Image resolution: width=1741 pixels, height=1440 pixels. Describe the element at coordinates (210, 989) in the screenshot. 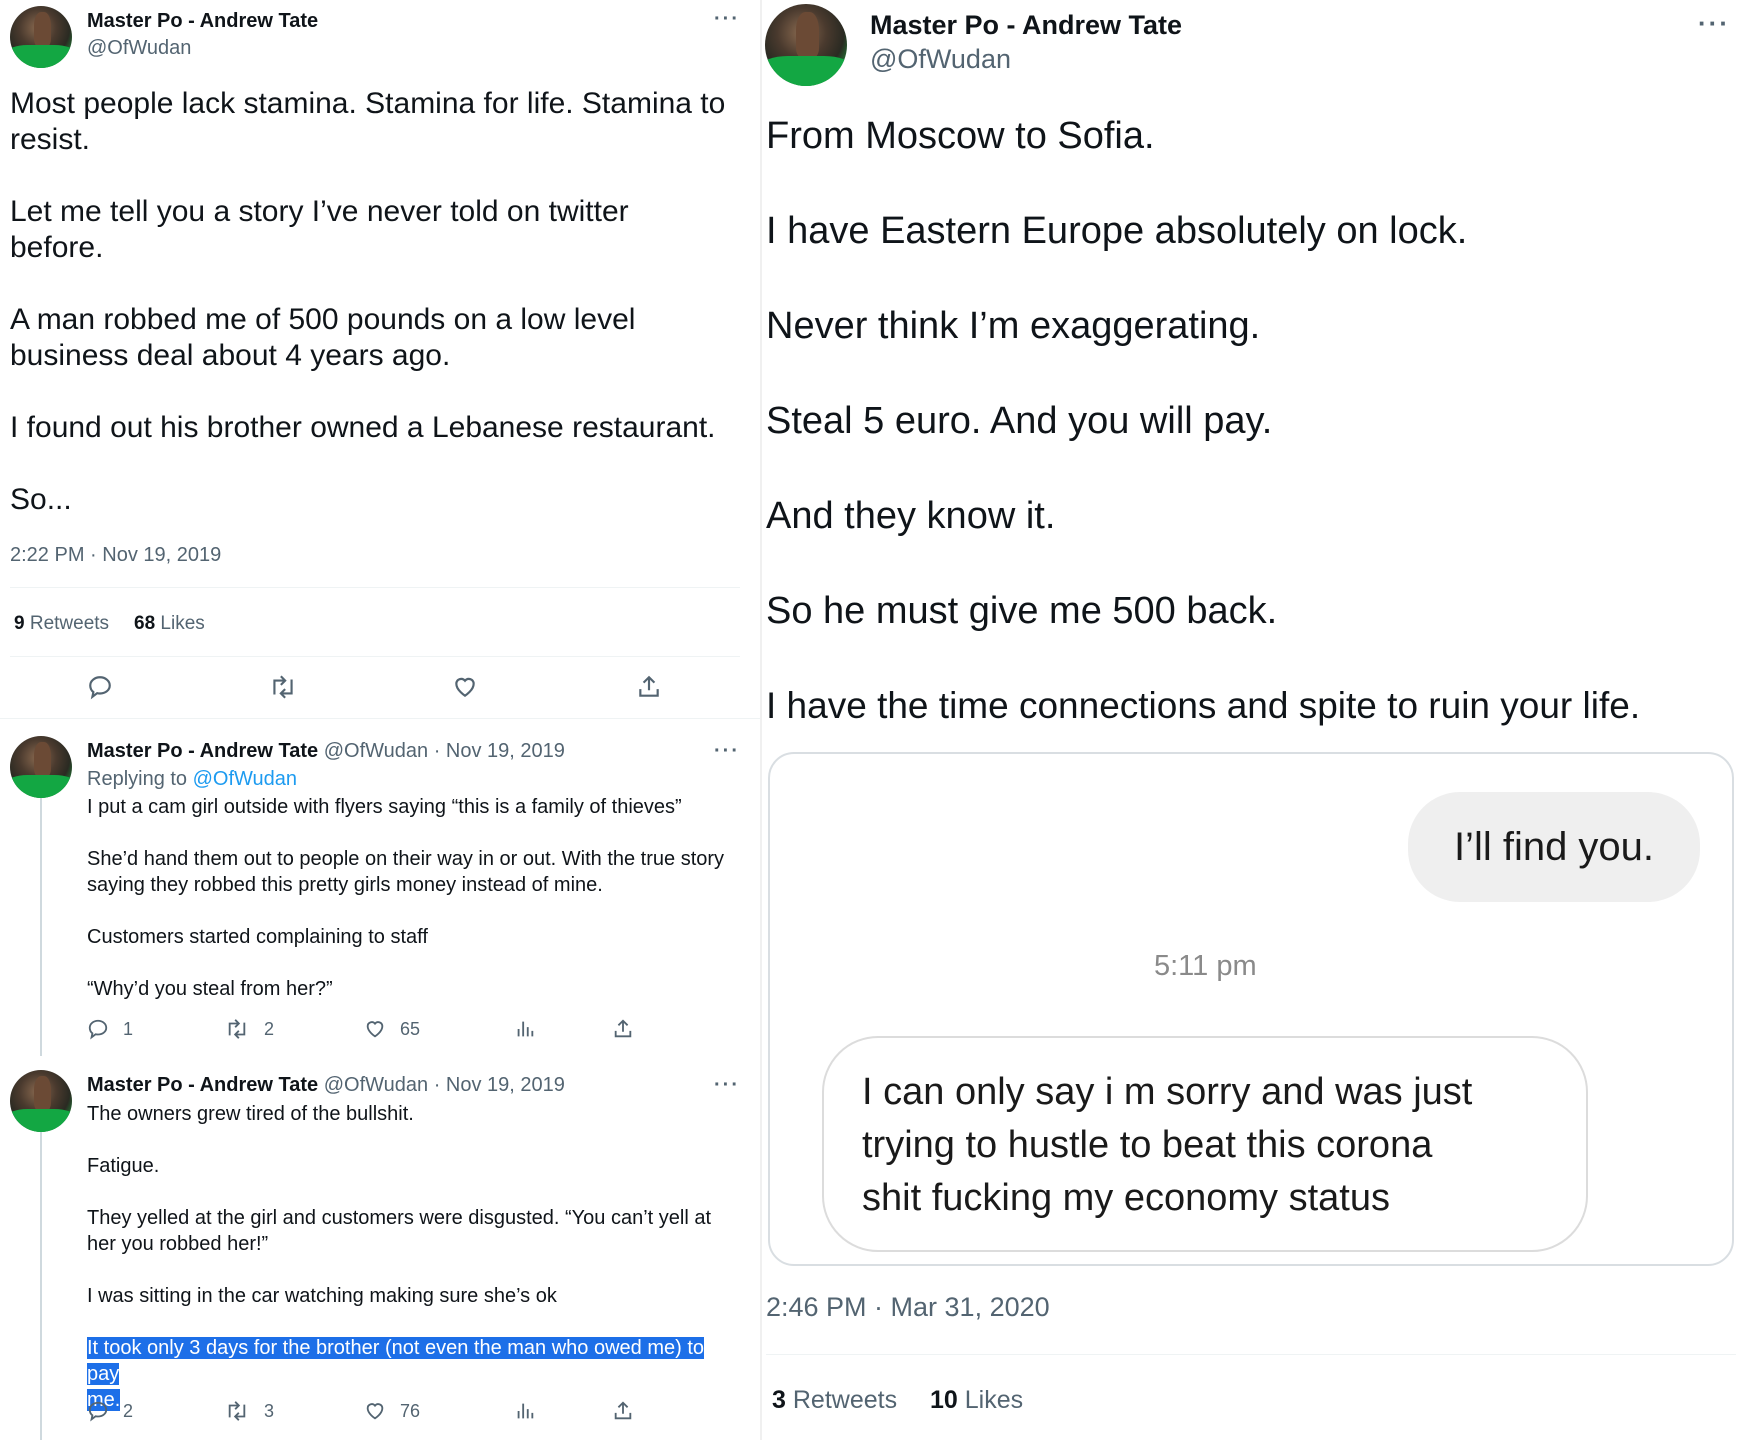

I see `reply-paragraph: “Why’d you steal from her?”` at that location.